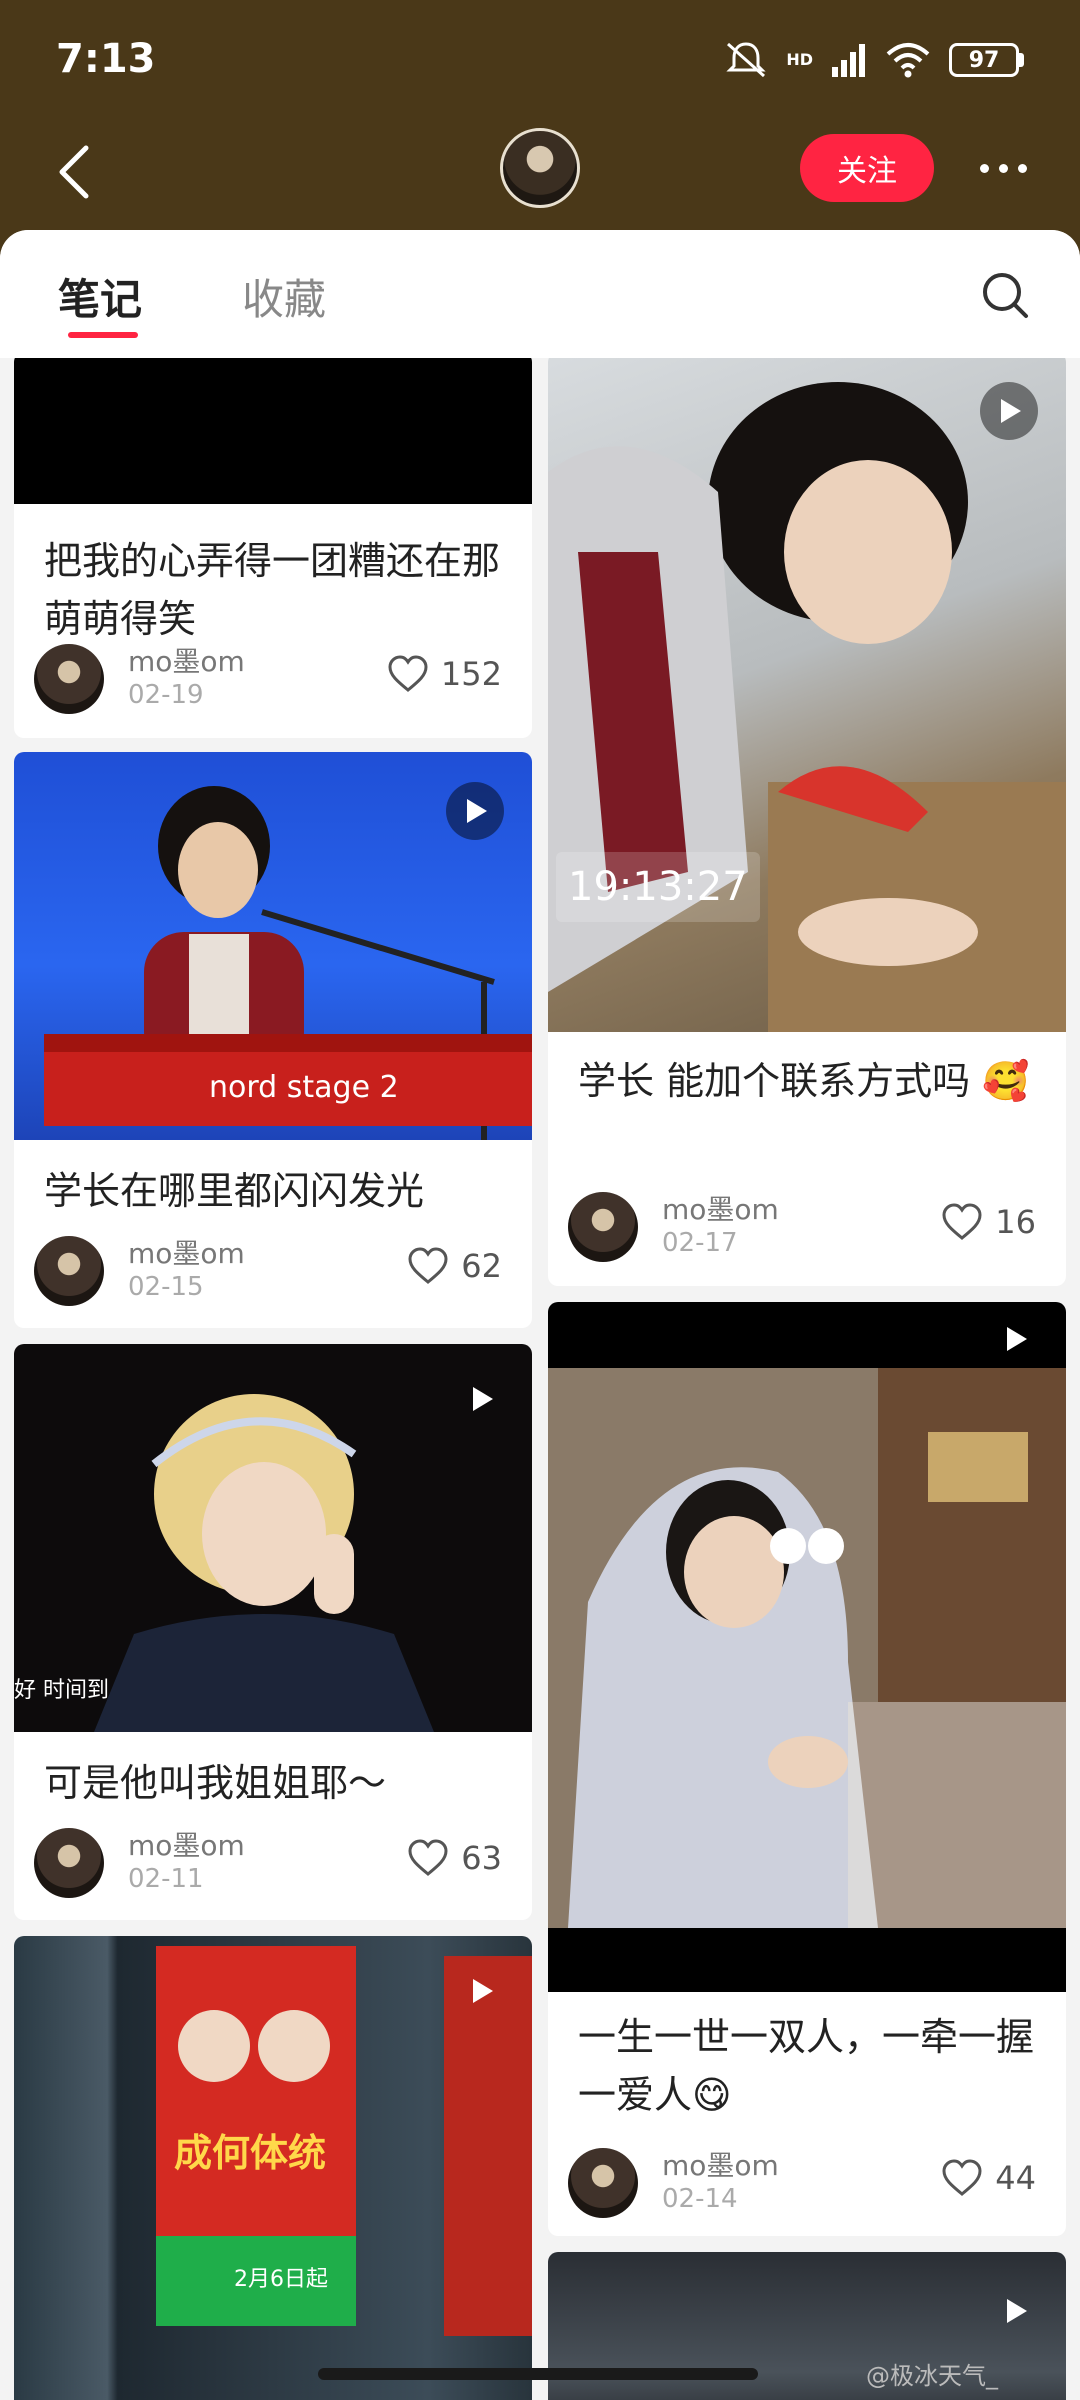  I want to click on like-button: 62, so click(454, 1266).